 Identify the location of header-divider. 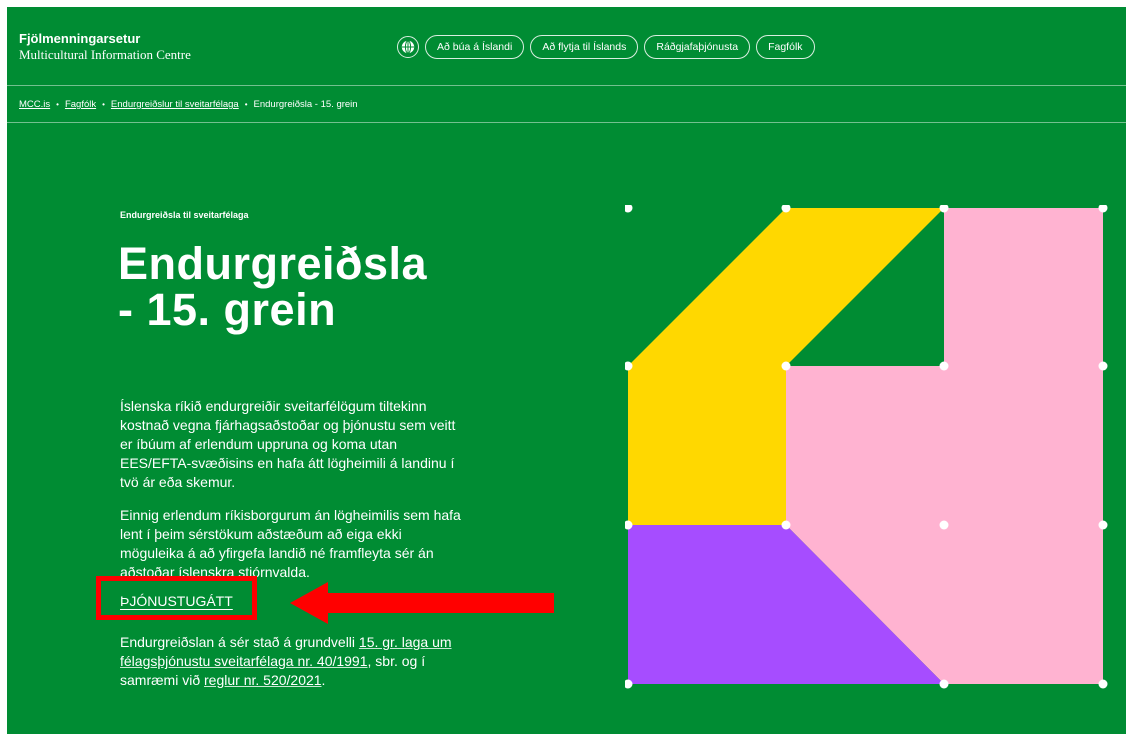
(566, 85).